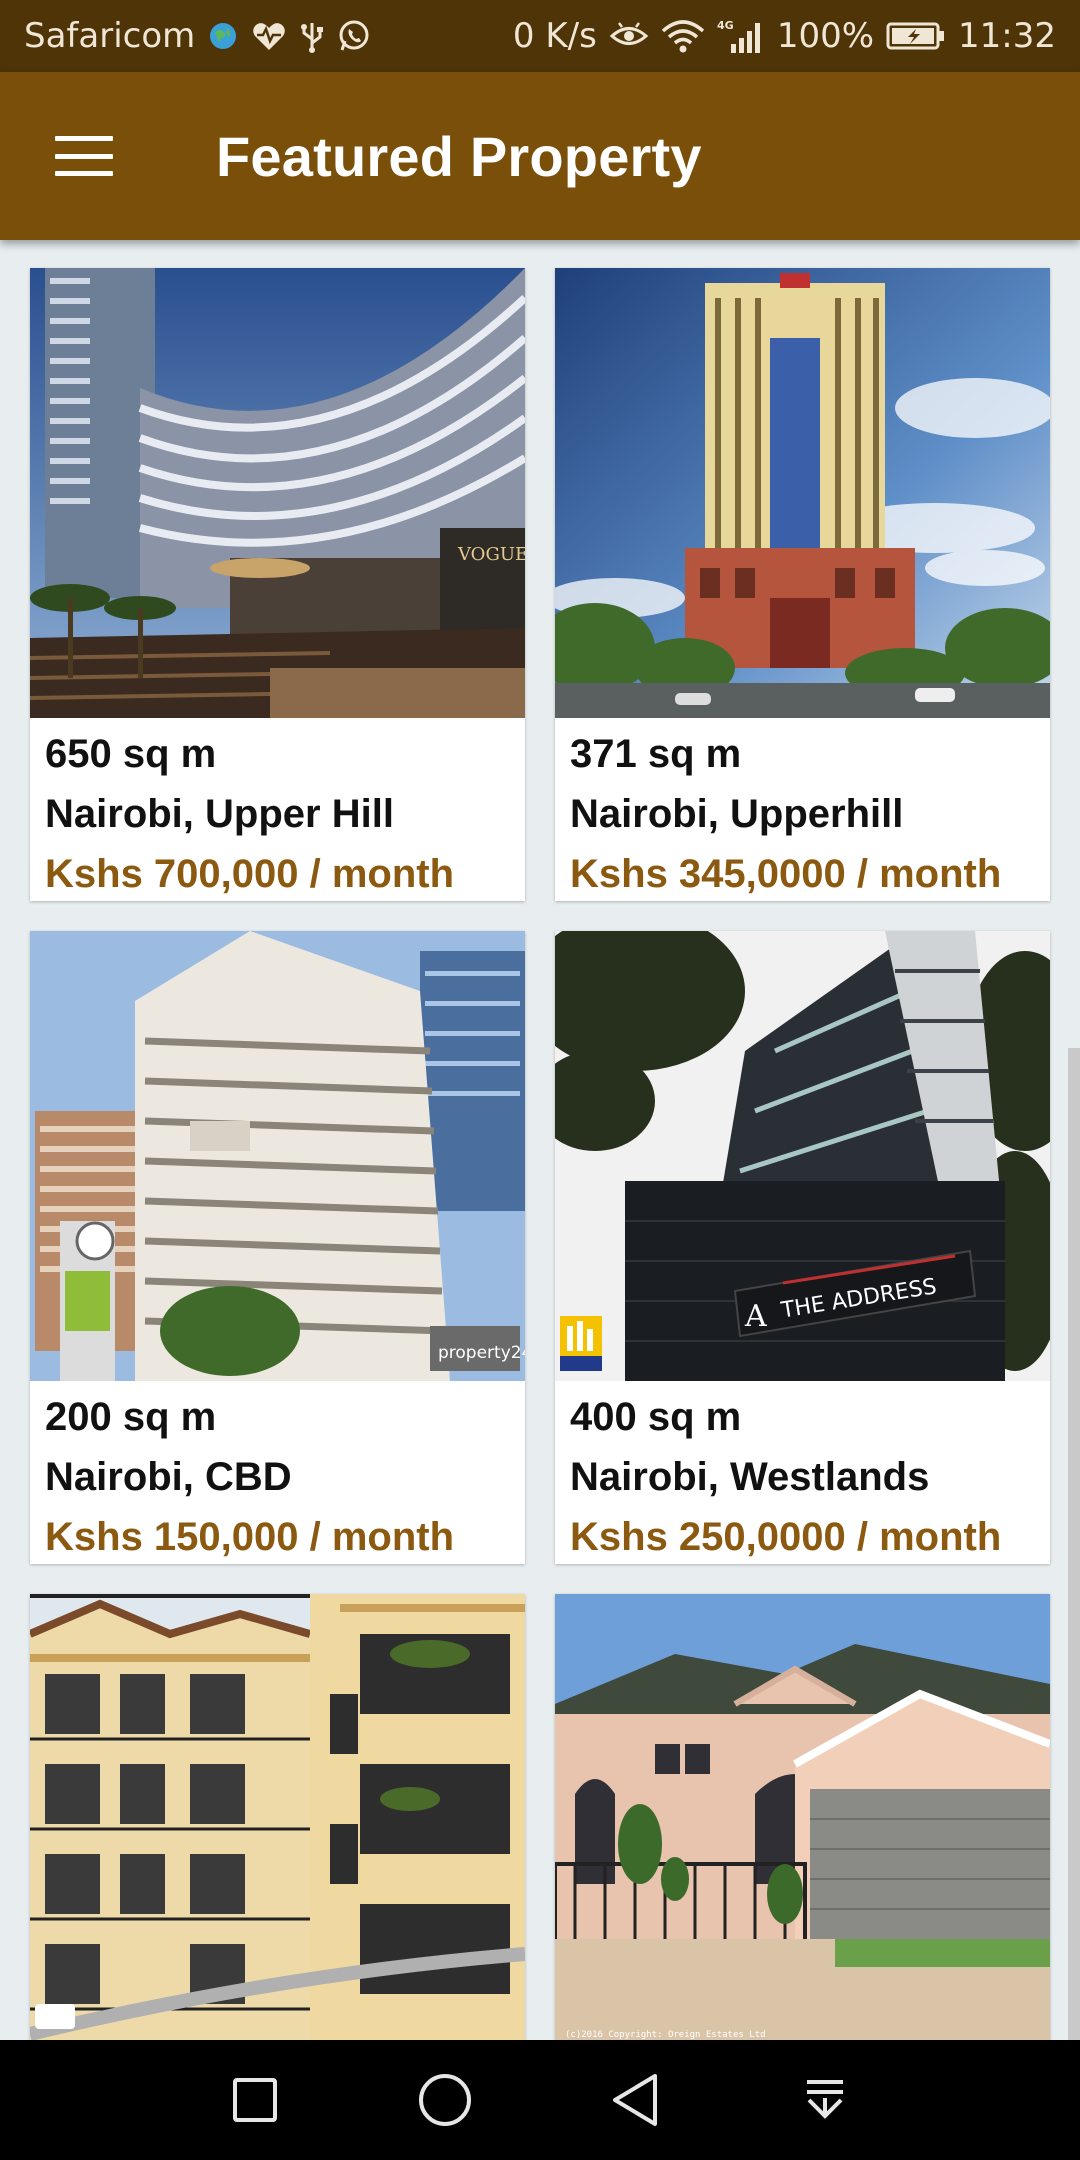 This screenshot has width=1080, height=2160. I want to click on svg-text: A, so click(755, 1316).